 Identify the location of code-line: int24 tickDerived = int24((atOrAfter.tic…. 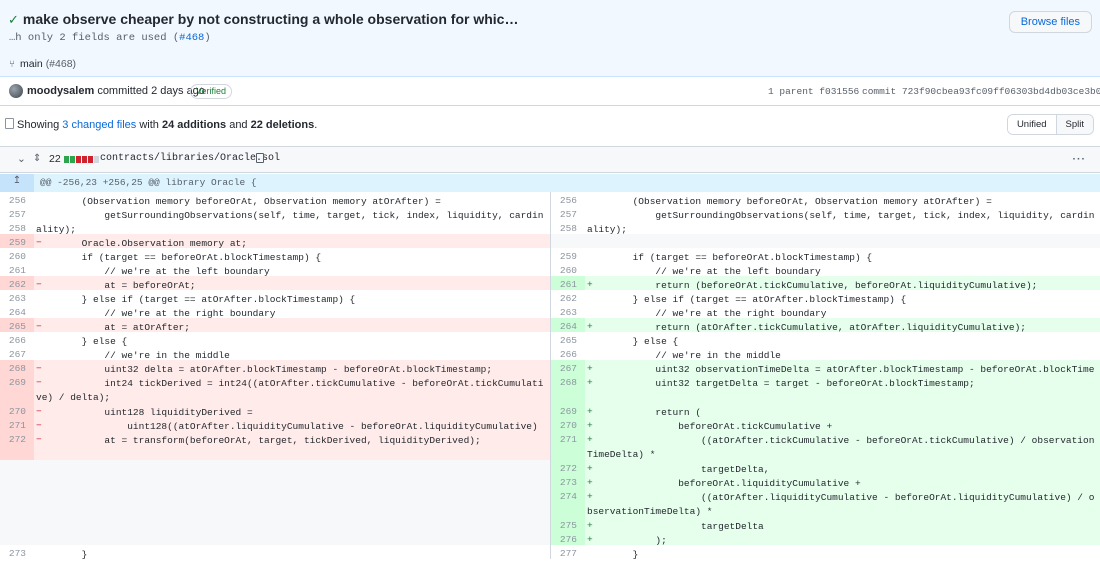
(290, 391).